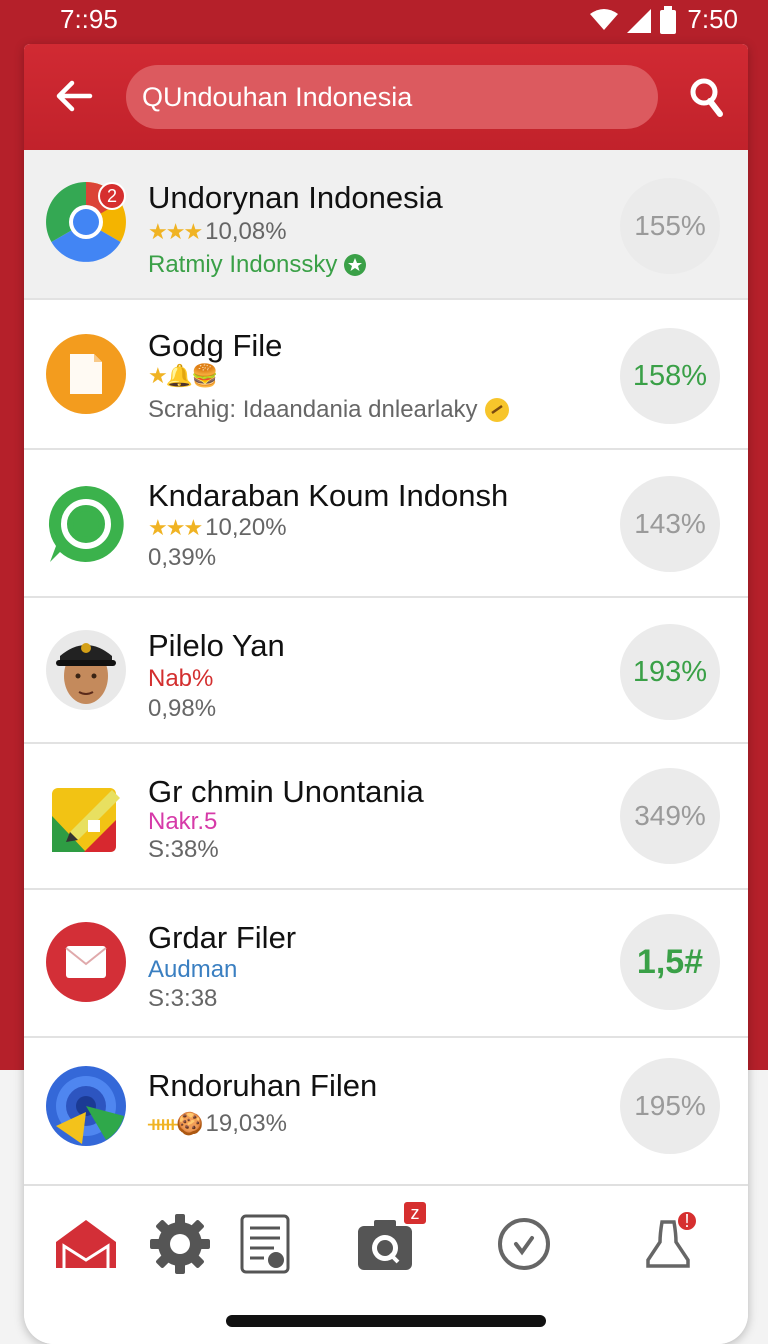 This screenshot has height=1344, width=768. Describe the element at coordinates (112, 196) in the screenshot. I see `notification-badge: 2` at that location.